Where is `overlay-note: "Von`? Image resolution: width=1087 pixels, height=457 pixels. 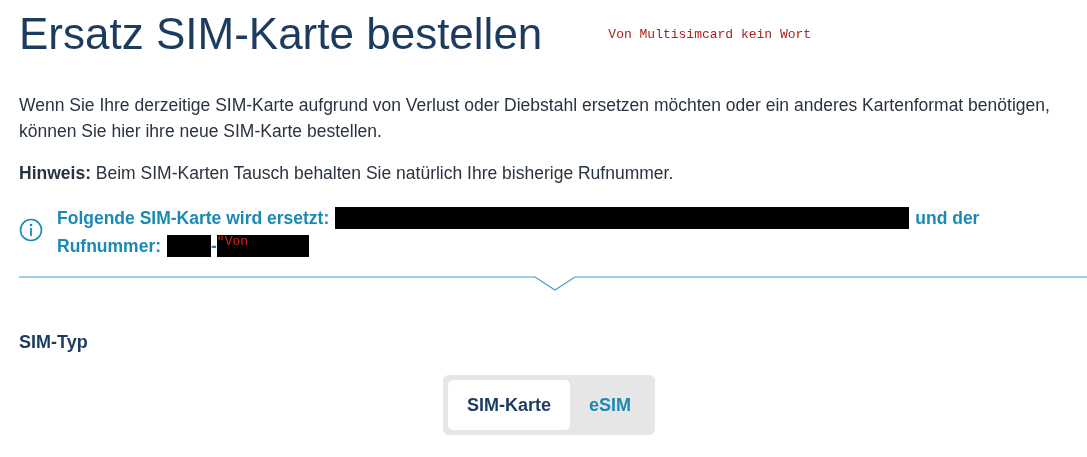 overlay-note: "Von is located at coordinates (262, 246).